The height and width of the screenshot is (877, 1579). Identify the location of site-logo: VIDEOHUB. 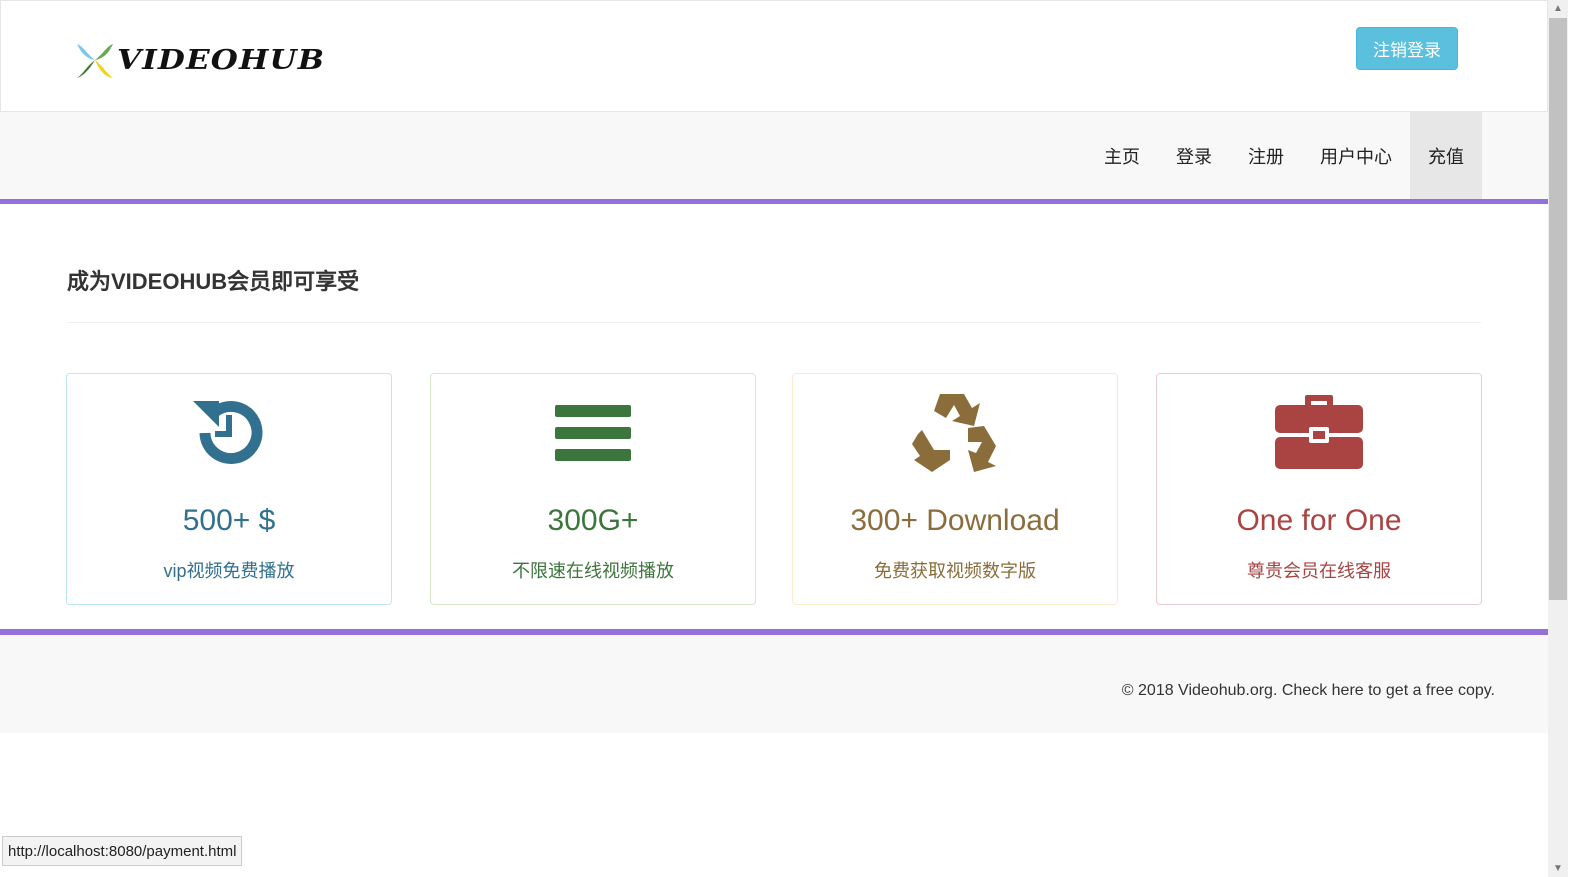
(199, 60).